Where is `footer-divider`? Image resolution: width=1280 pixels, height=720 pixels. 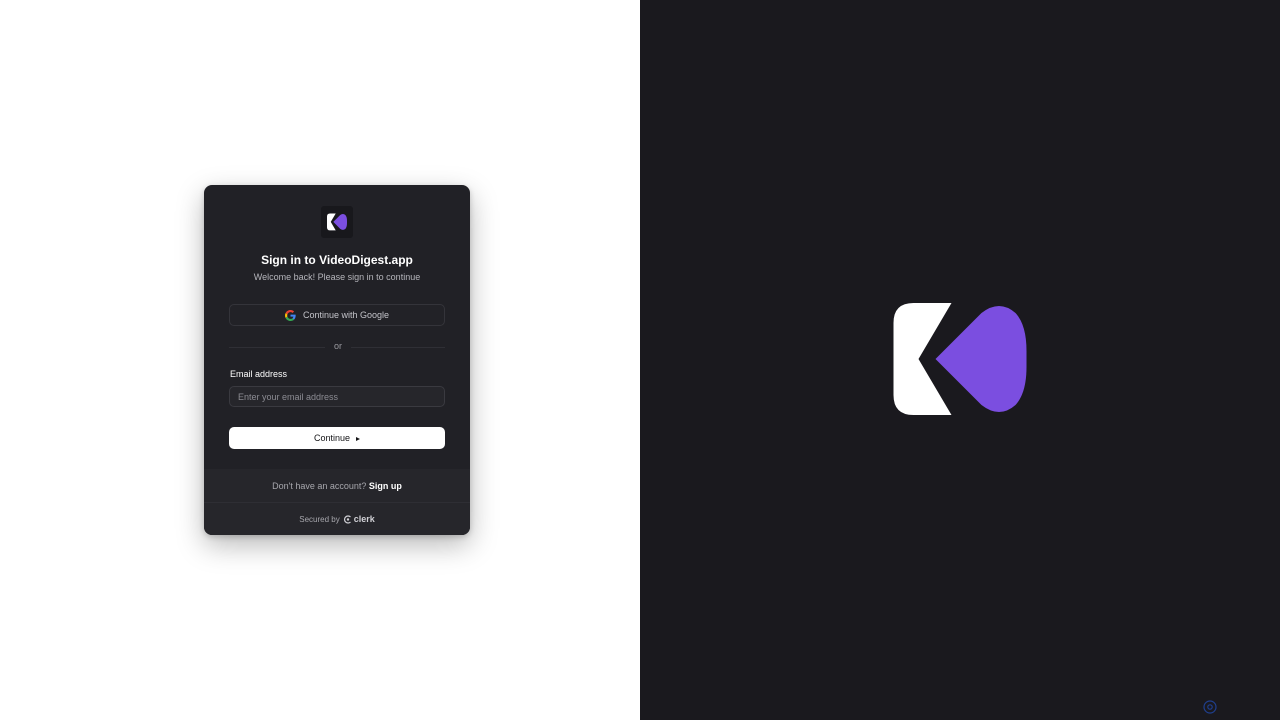
footer-divider is located at coordinates (337, 502).